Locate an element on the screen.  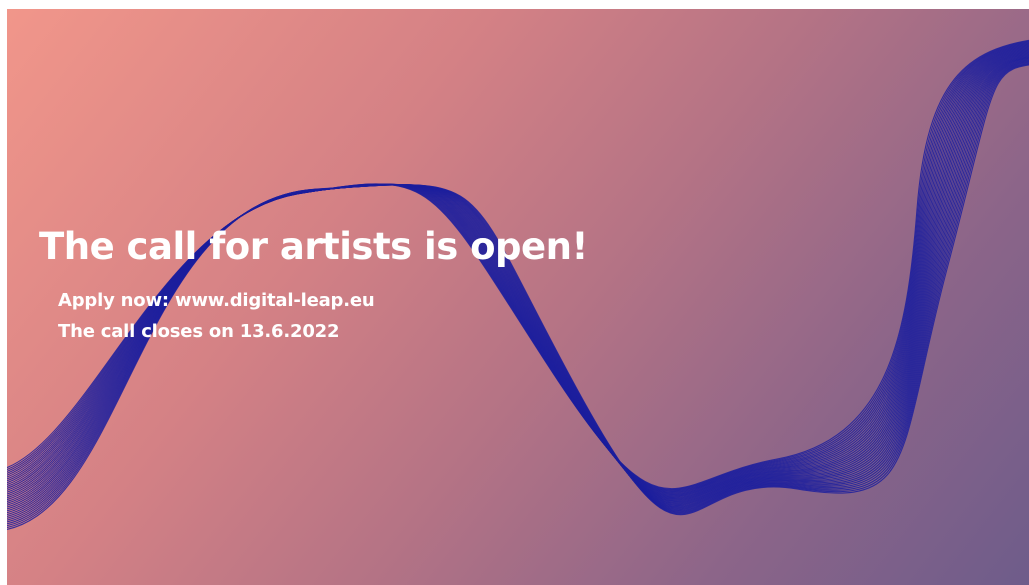
headline: The call for artists is open! is located at coordinates (313, 246).